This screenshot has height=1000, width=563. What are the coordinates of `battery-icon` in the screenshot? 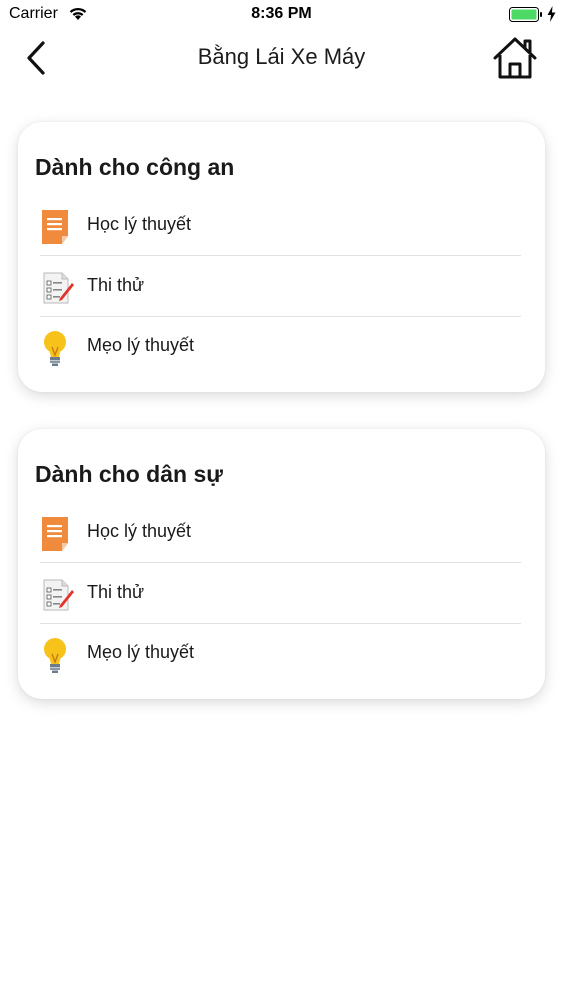 It's located at (526, 17).